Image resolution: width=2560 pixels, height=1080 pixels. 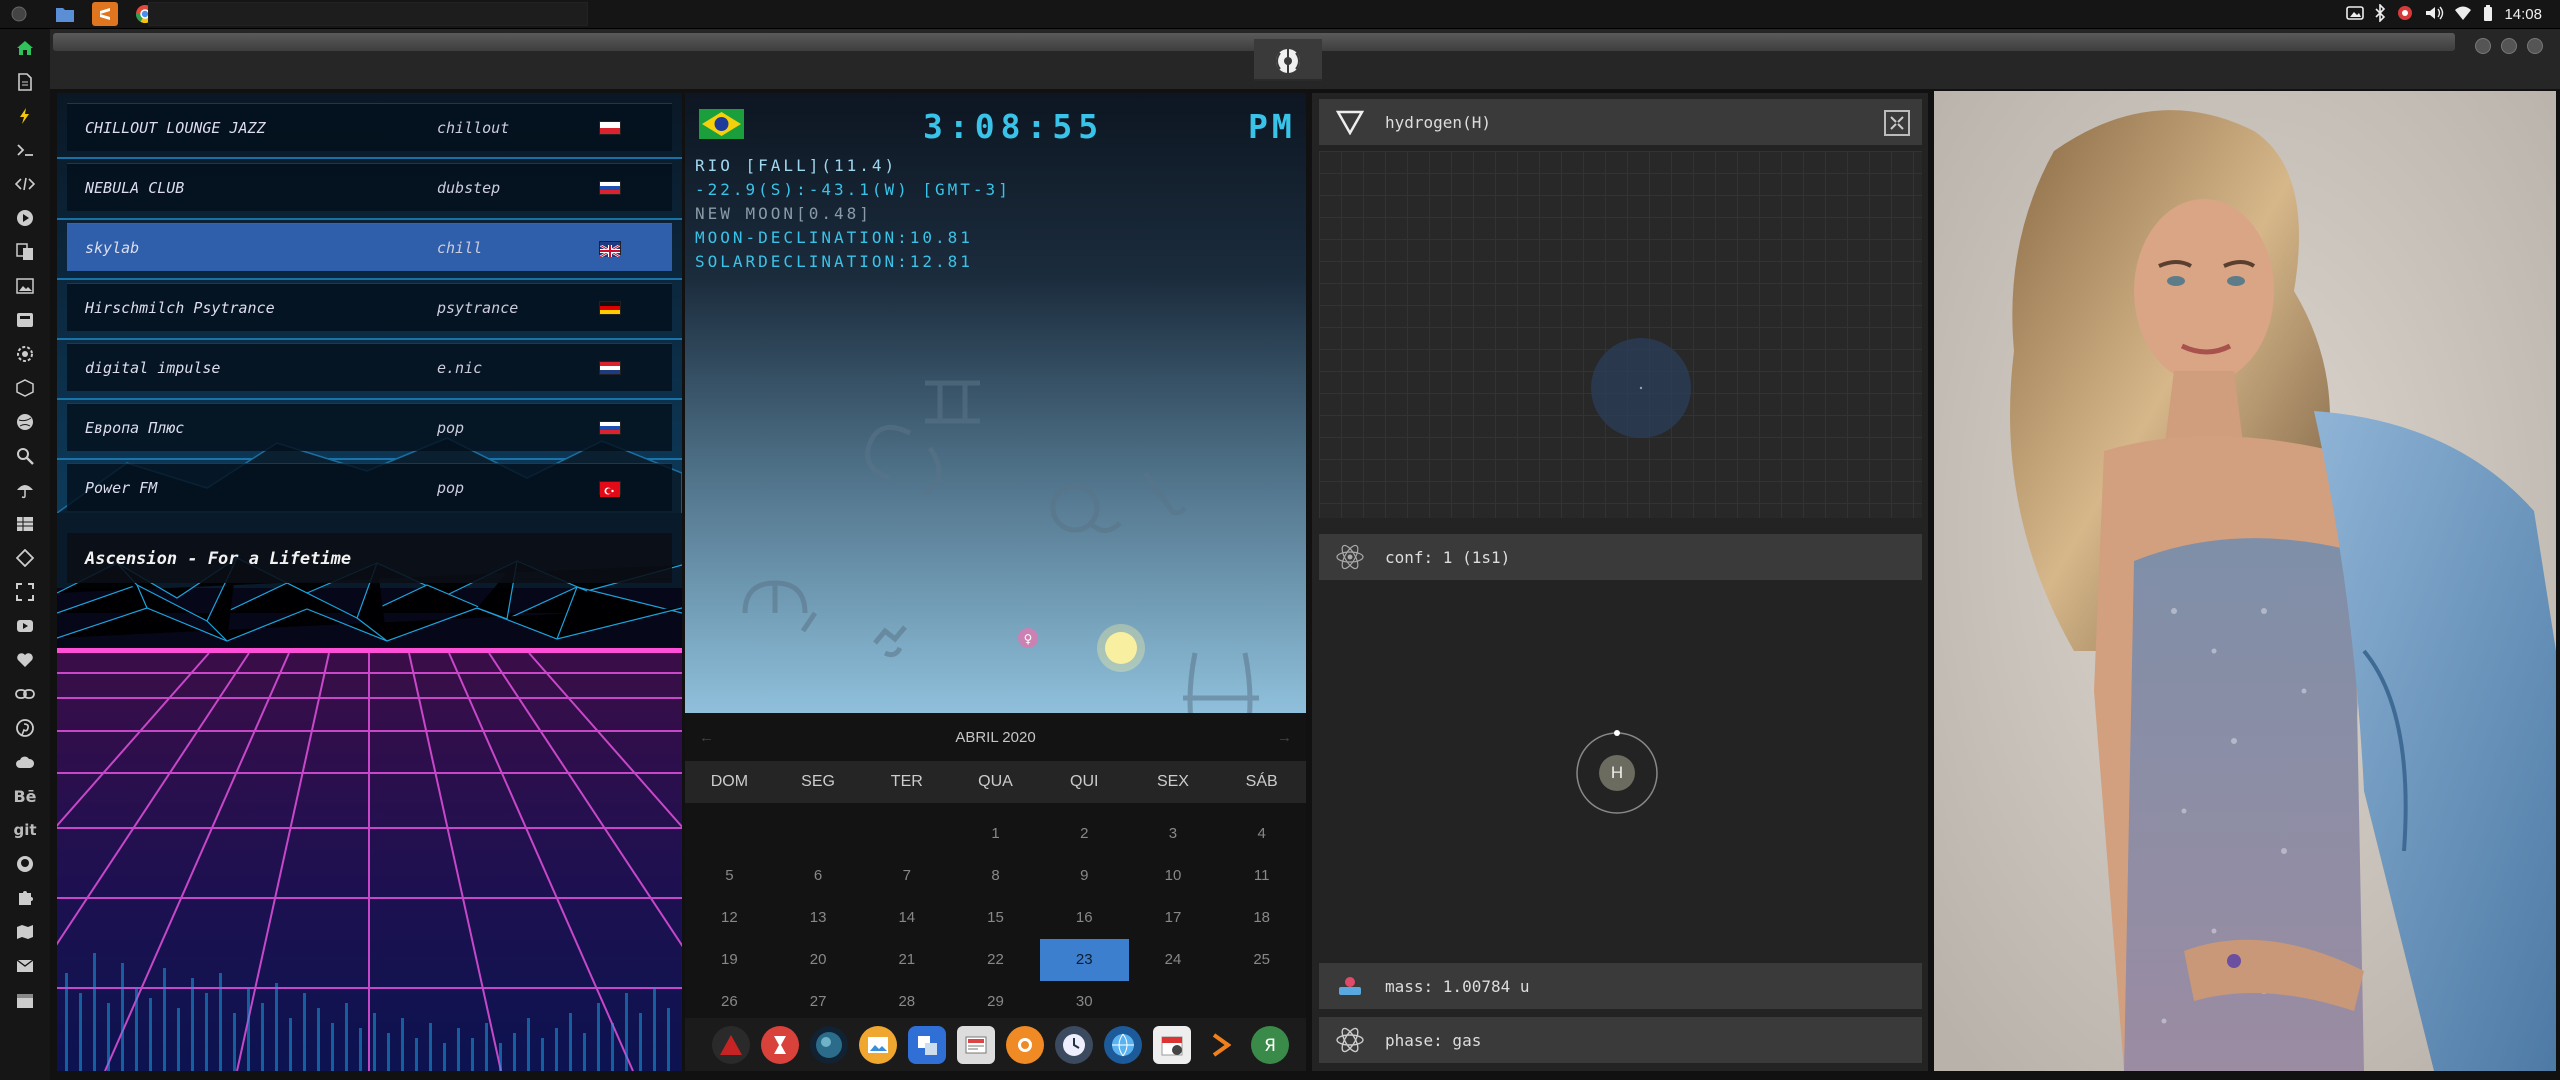 I want to click on triangle-down-icon, so click(x=1350, y=122).